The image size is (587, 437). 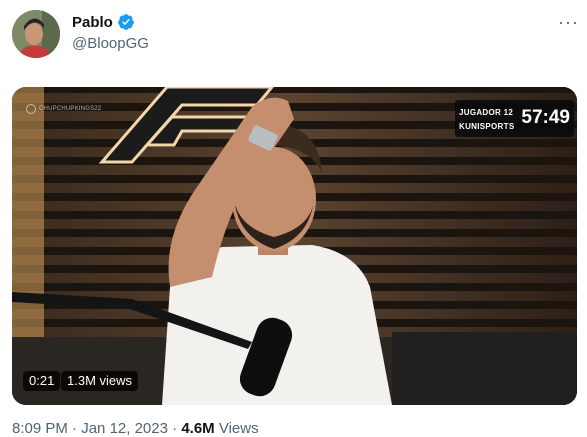 I want to click on video-duration: 0:21, so click(x=42, y=381).